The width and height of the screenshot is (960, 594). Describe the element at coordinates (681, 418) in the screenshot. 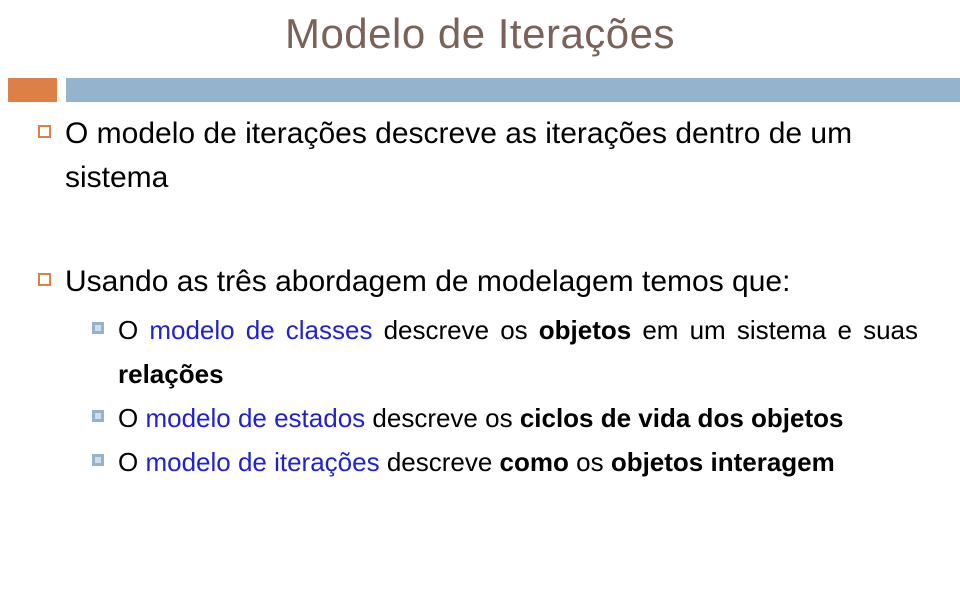

I see `text-run: ciclos de vida dos objetos` at that location.